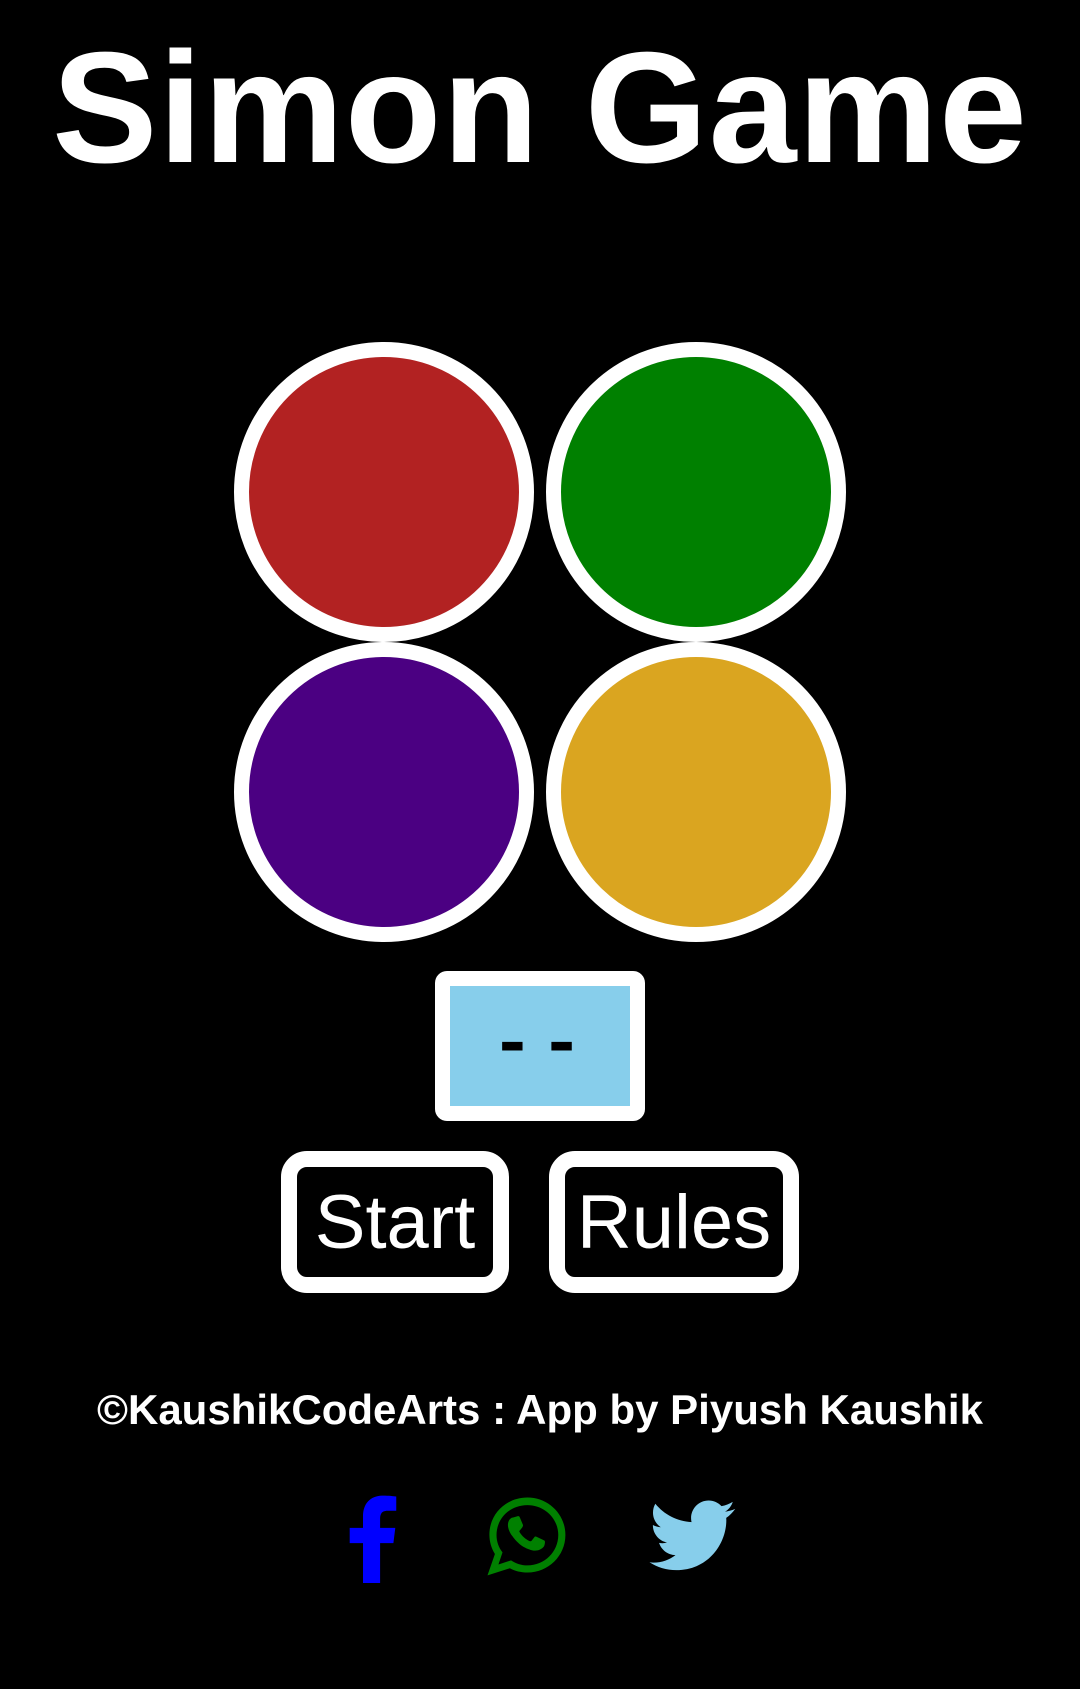  I want to click on facebook-icon, so click(373, 1539).